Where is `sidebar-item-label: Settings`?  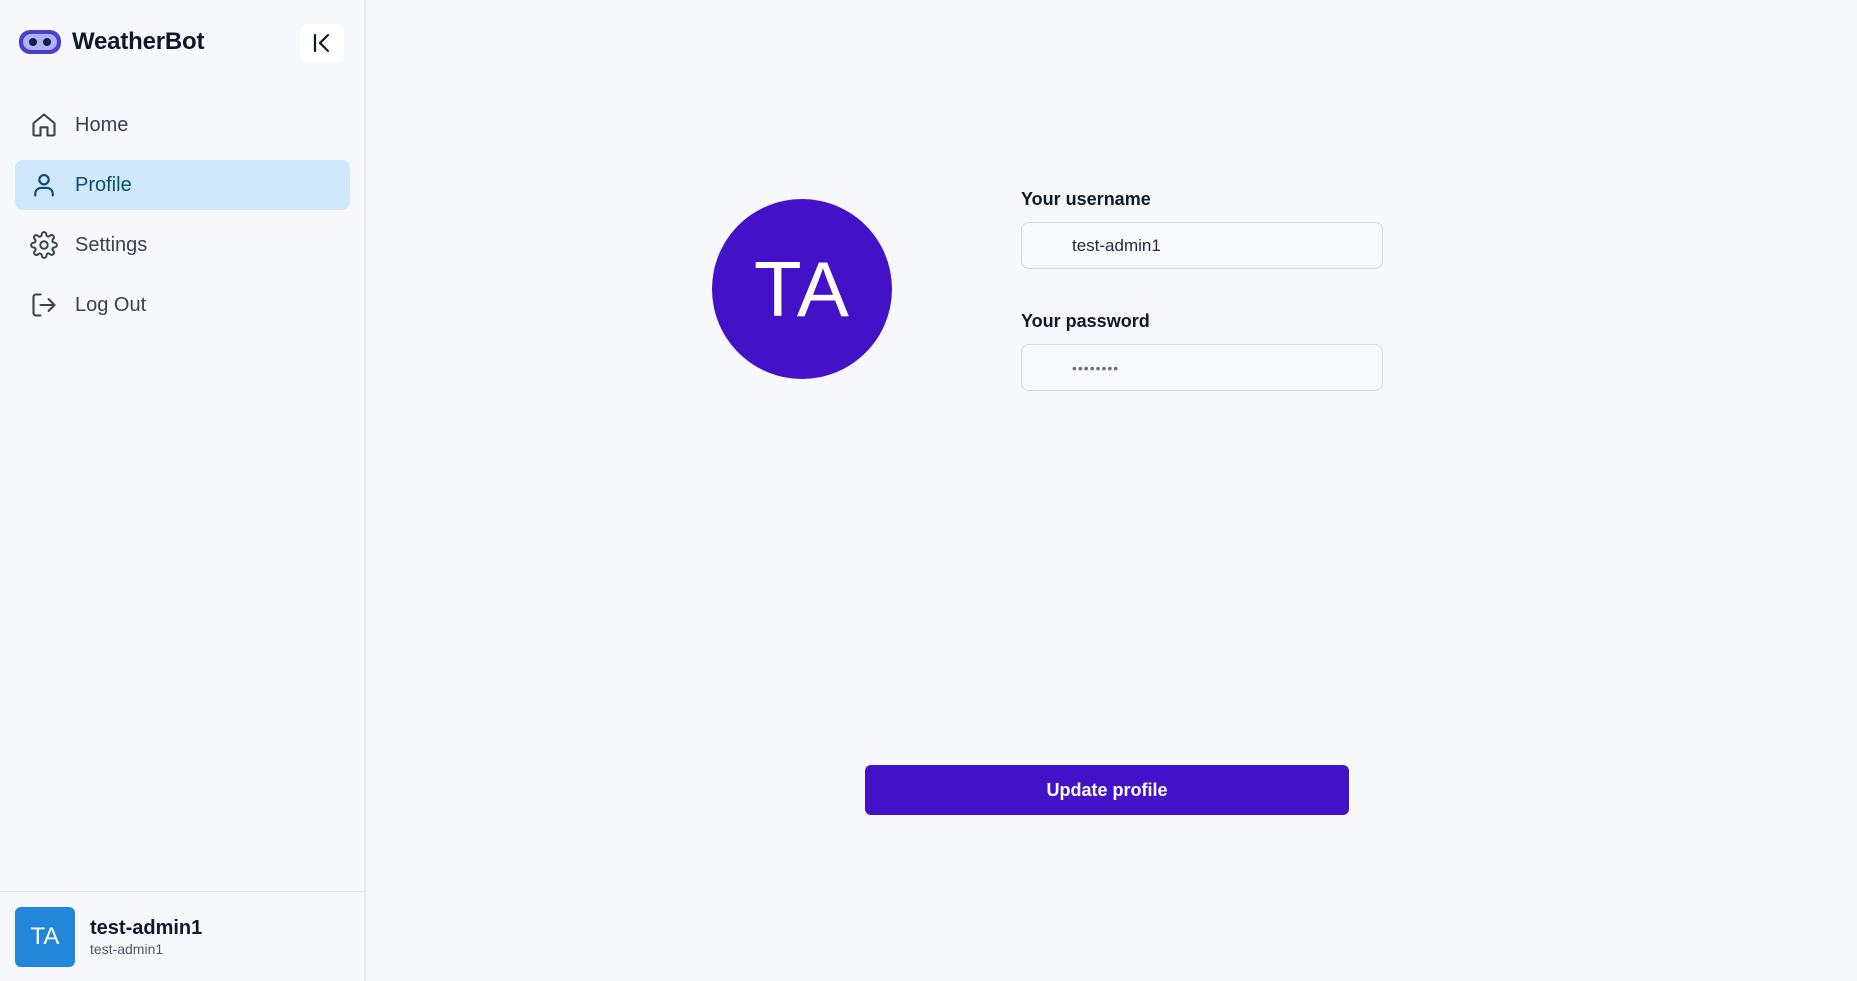 sidebar-item-label: Settings is located at coordinates (111, 244).